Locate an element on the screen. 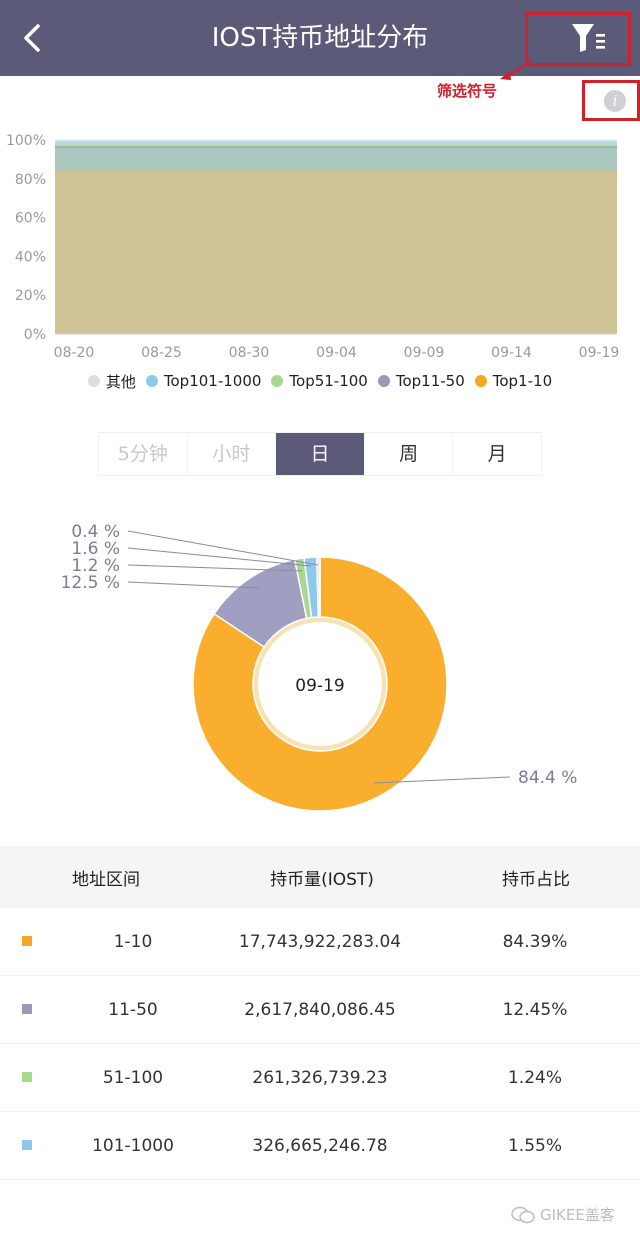 This screenshot has height=1244, width=640. x-tick-label: 08-25 is located at coordinates (161, 353).